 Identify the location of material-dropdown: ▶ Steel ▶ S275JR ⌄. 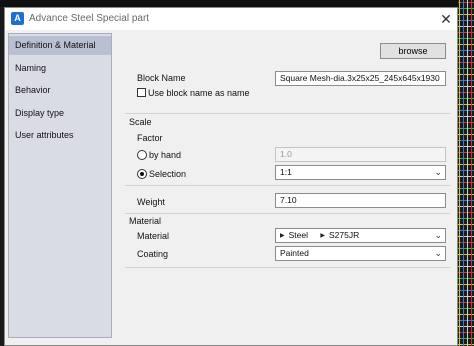
(360, 235).